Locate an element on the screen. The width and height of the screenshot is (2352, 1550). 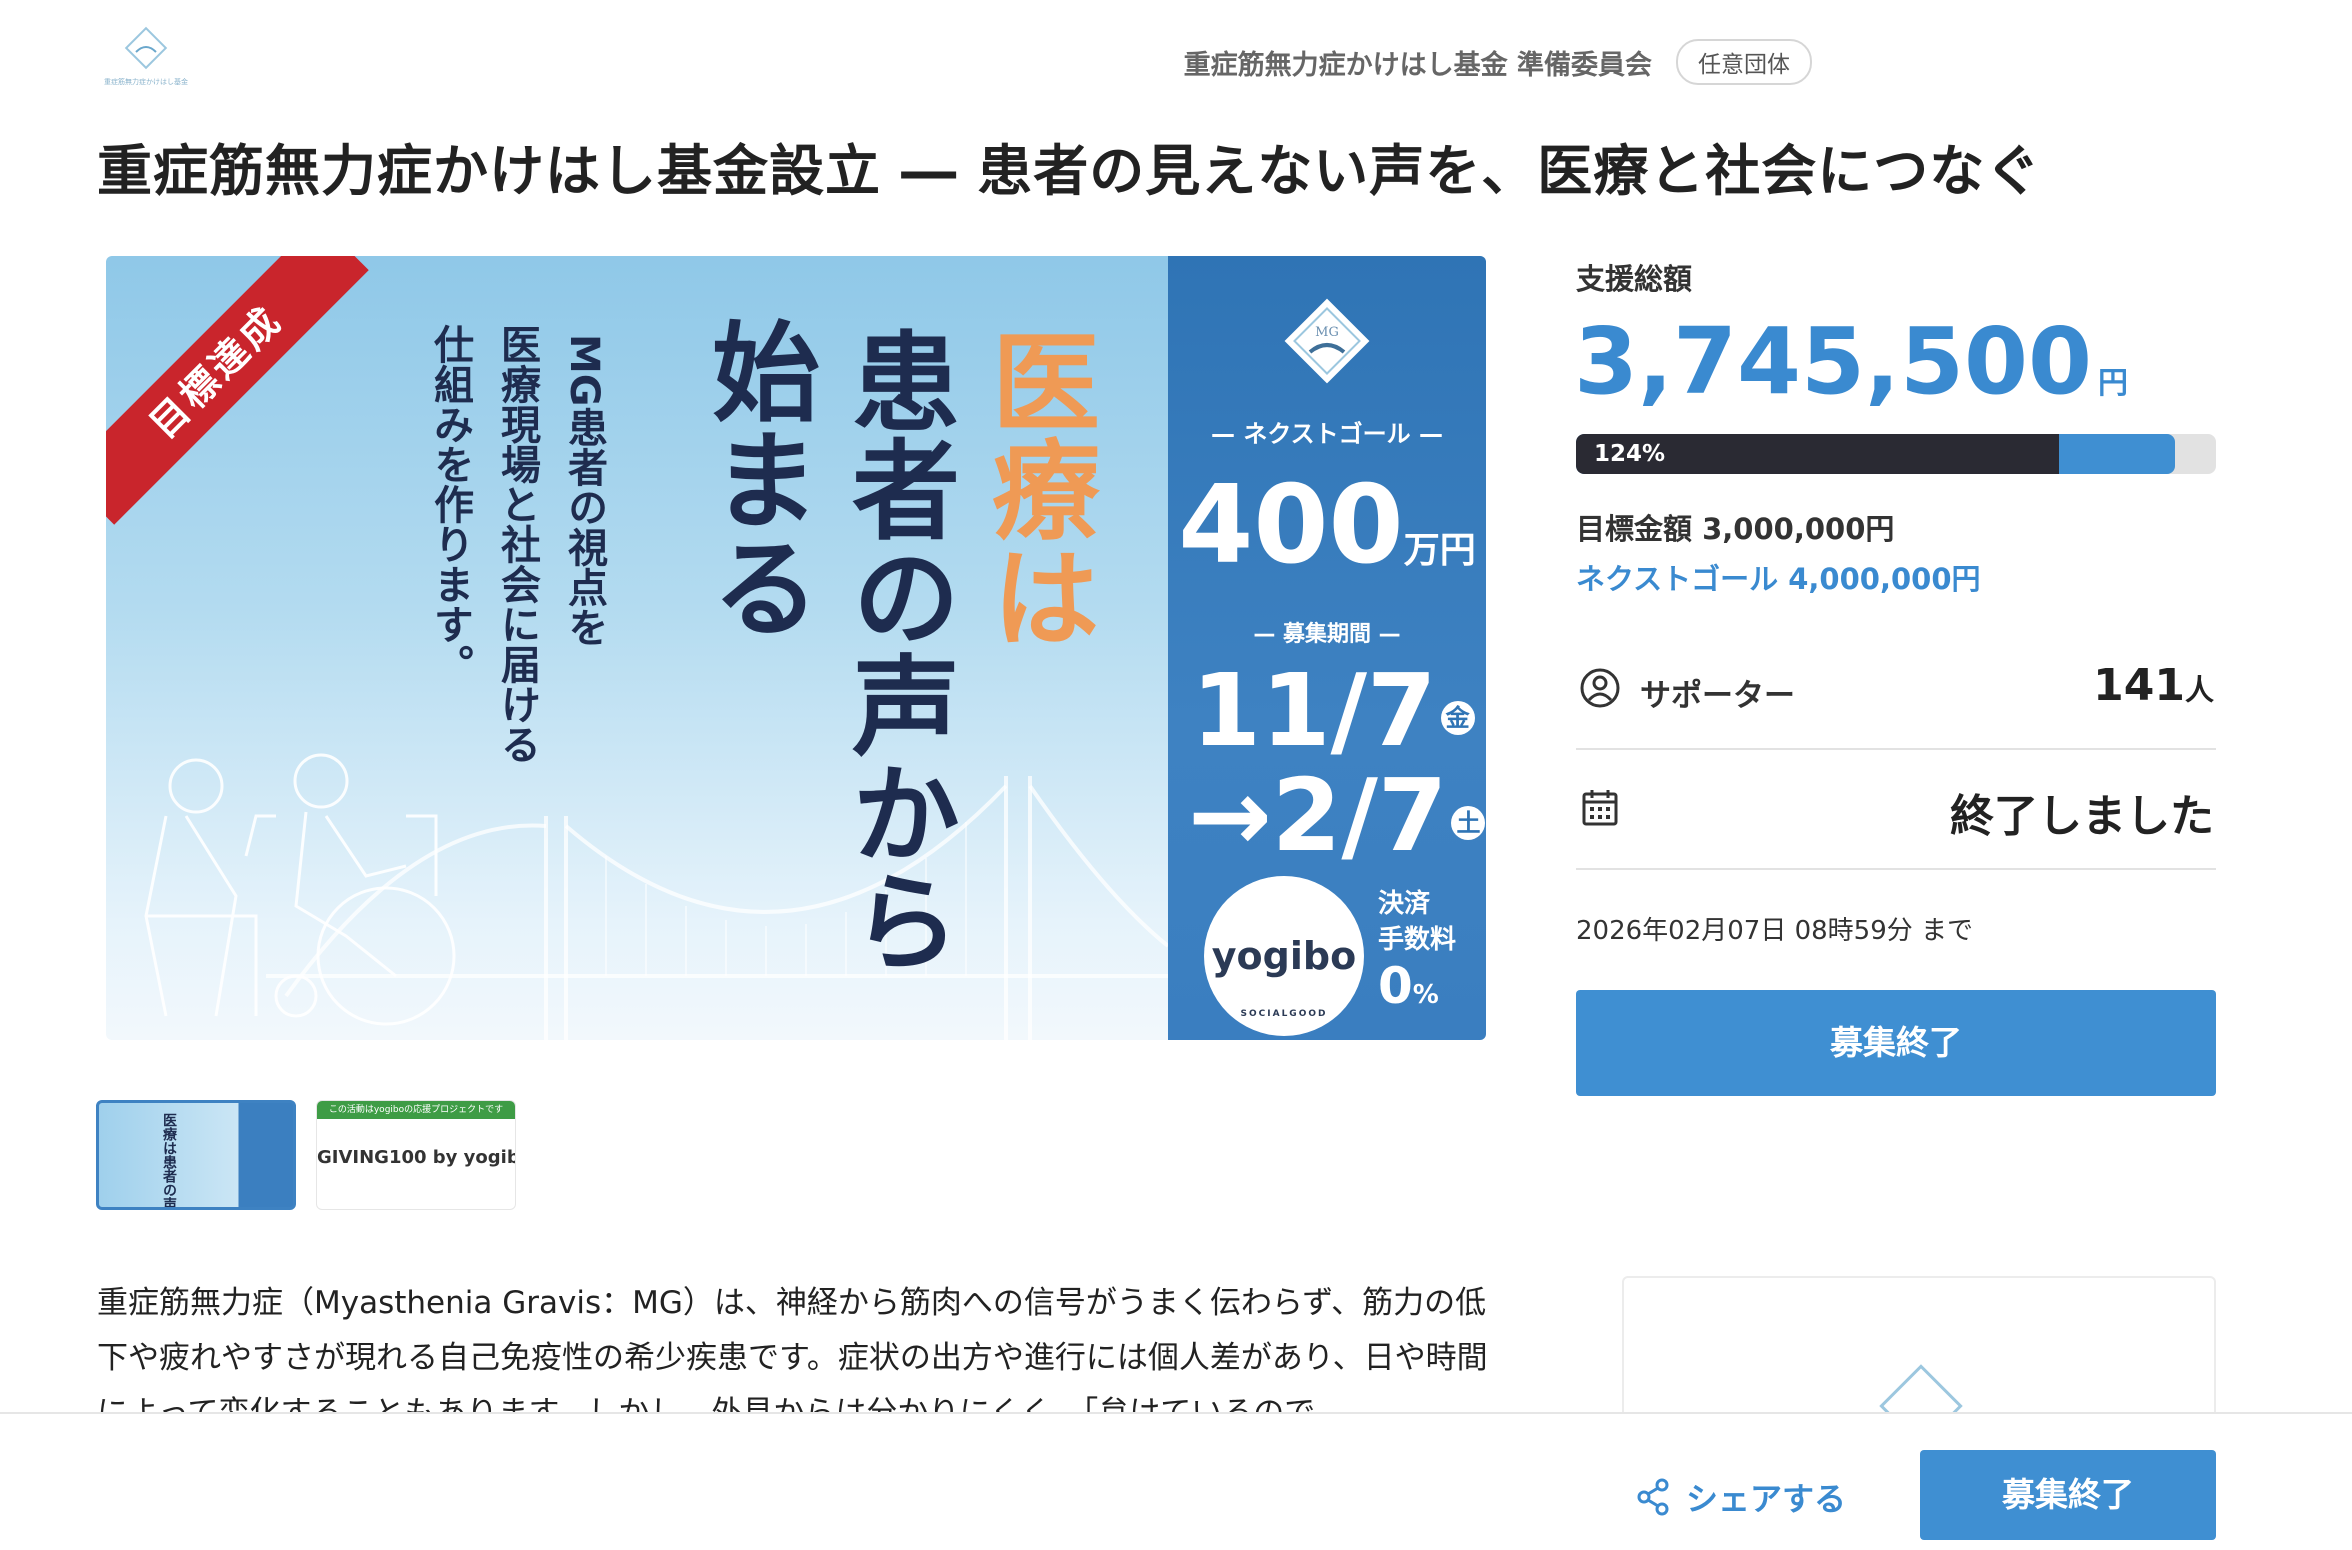
status-row: 終了しました is located at coordinates (1896, 815).